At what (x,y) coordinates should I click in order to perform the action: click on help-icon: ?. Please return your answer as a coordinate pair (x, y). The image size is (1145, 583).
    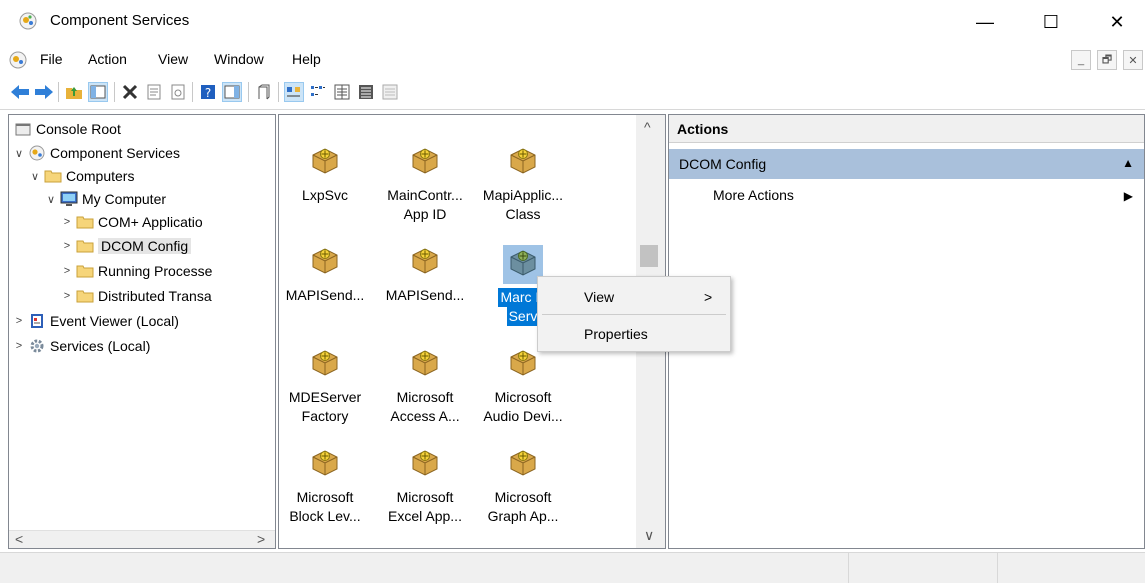
    Looking at the image, I should click on (208, 92).